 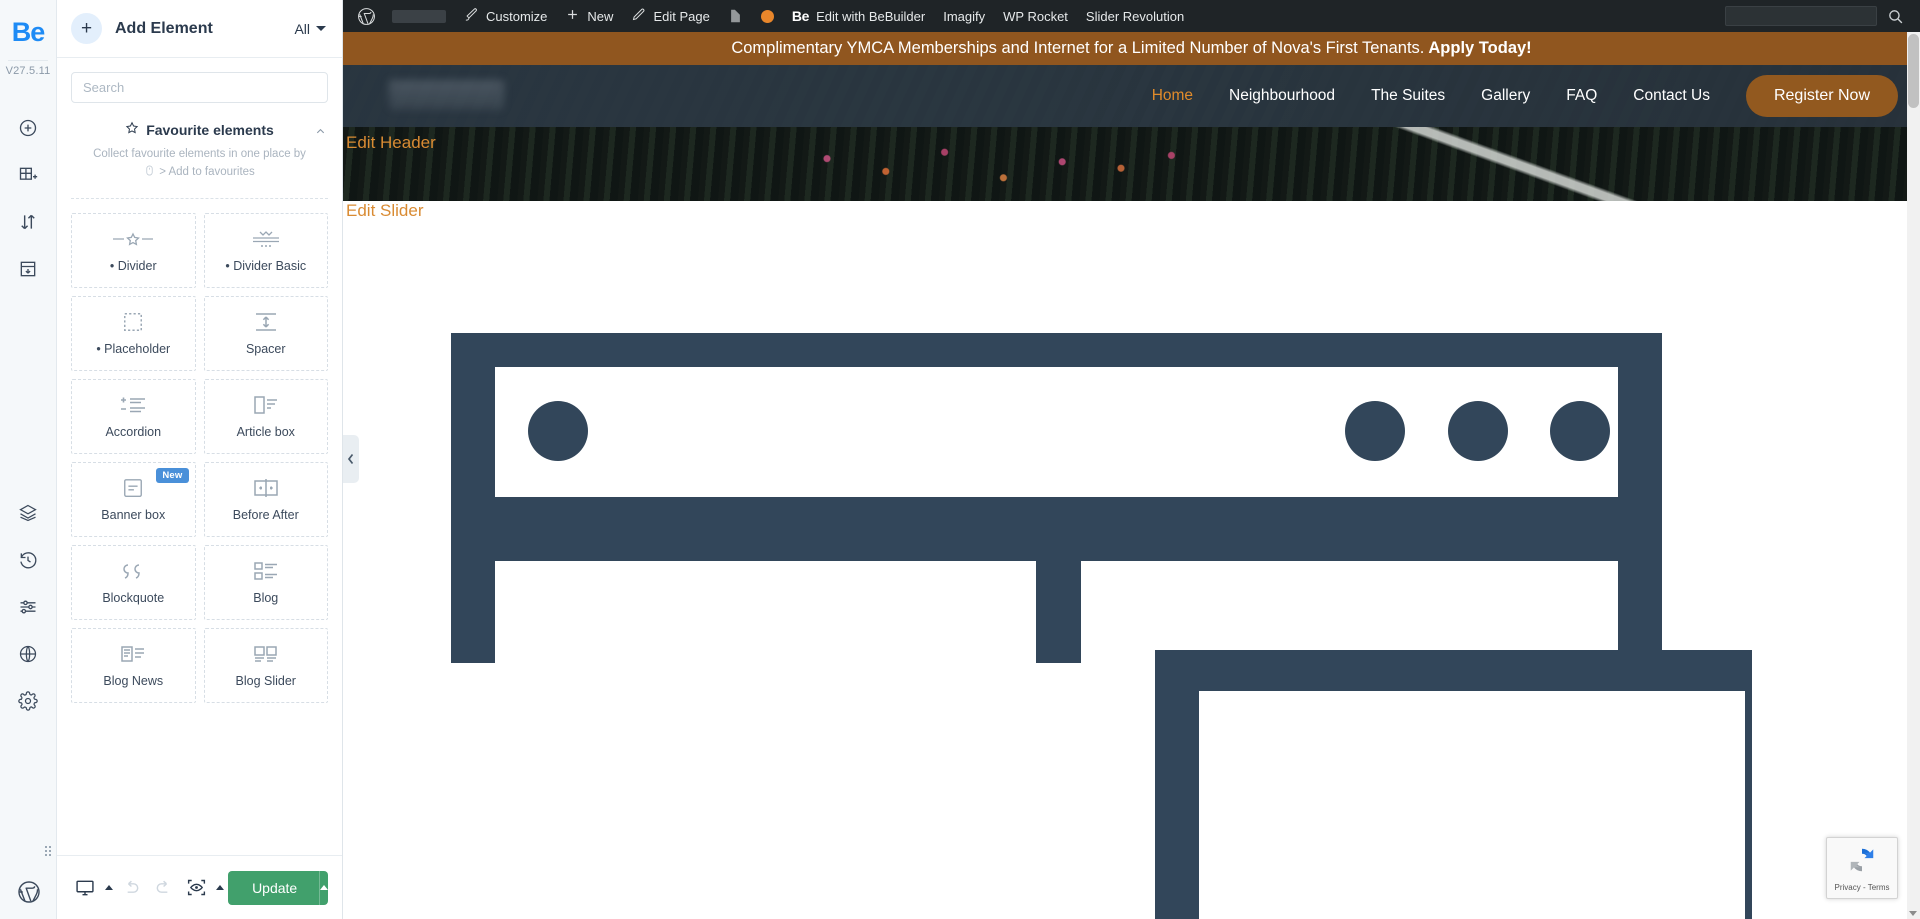 I want to click on element-card-divider-basic: • Divider Basic, so click(x=265, y=251).